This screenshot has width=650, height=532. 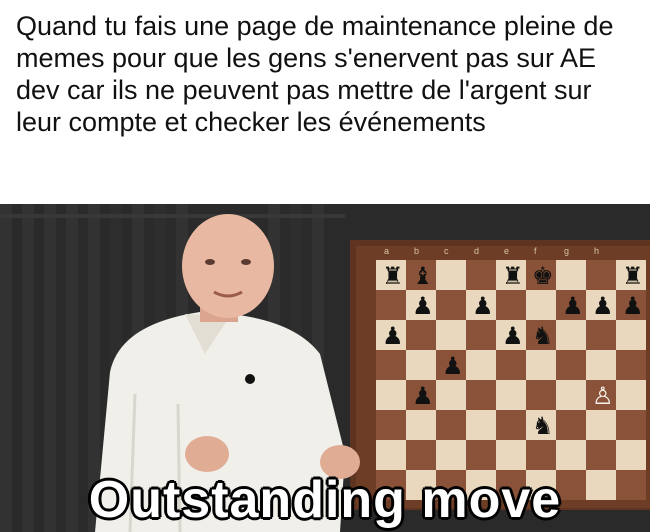 What do you see at coordinates (476, 251) in the screenshot?
I see `file-label: d` at bounding box center [476, 251].